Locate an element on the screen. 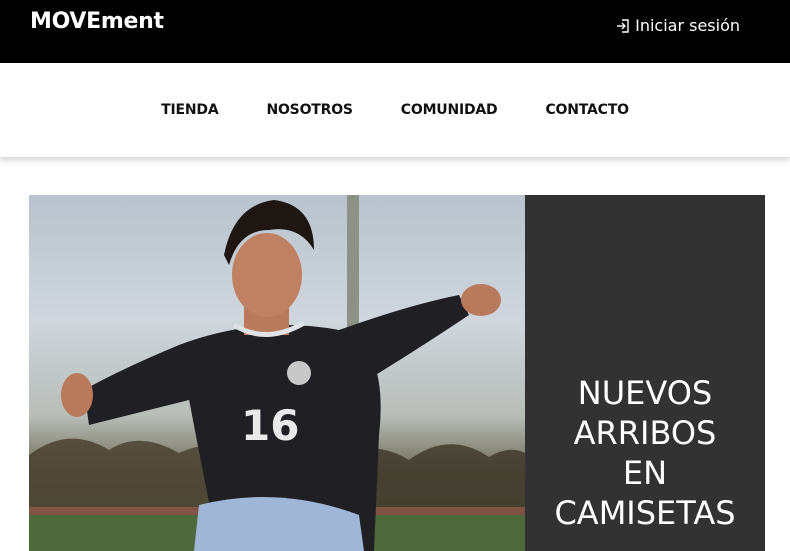 The height and width of the screenshot is (551, 790). hero-title-line-3: EN is located at coordinates (645, 473).